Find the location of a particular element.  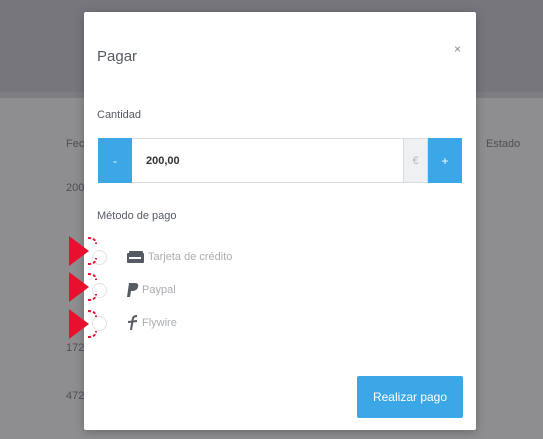

decrement-button: - is located at coordinates (115, 160).